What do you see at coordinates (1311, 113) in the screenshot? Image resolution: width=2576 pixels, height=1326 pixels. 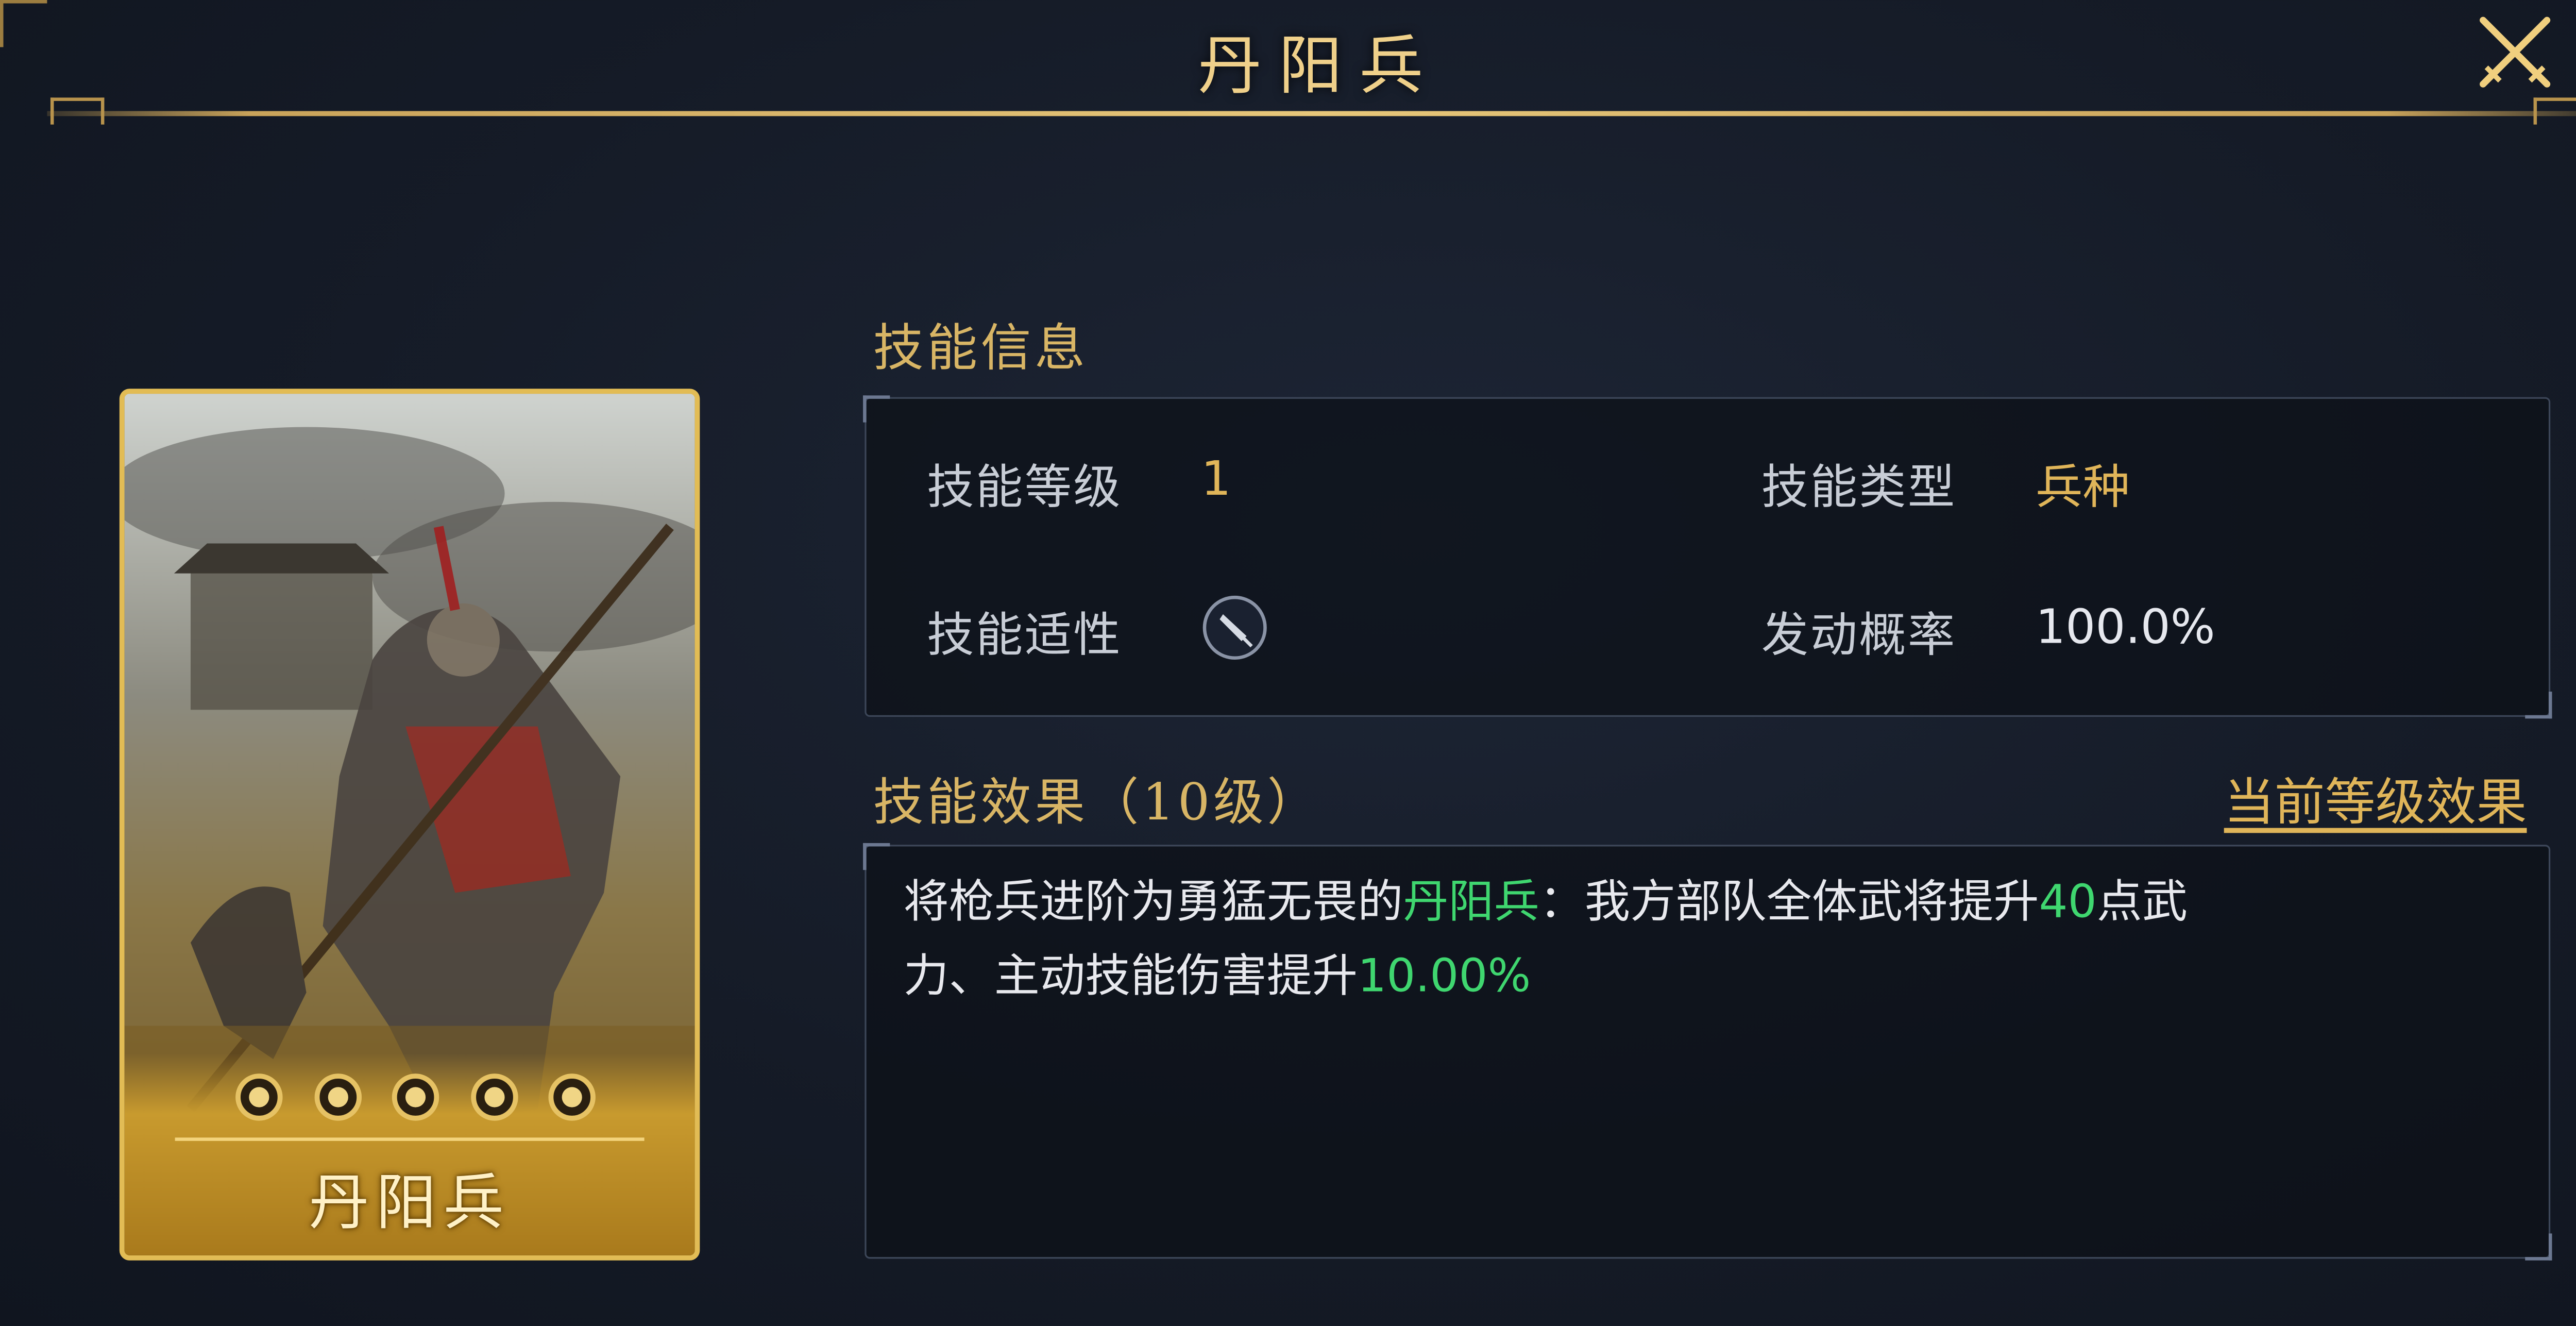 I see `title-divider` at bounding box center [1311, 113].